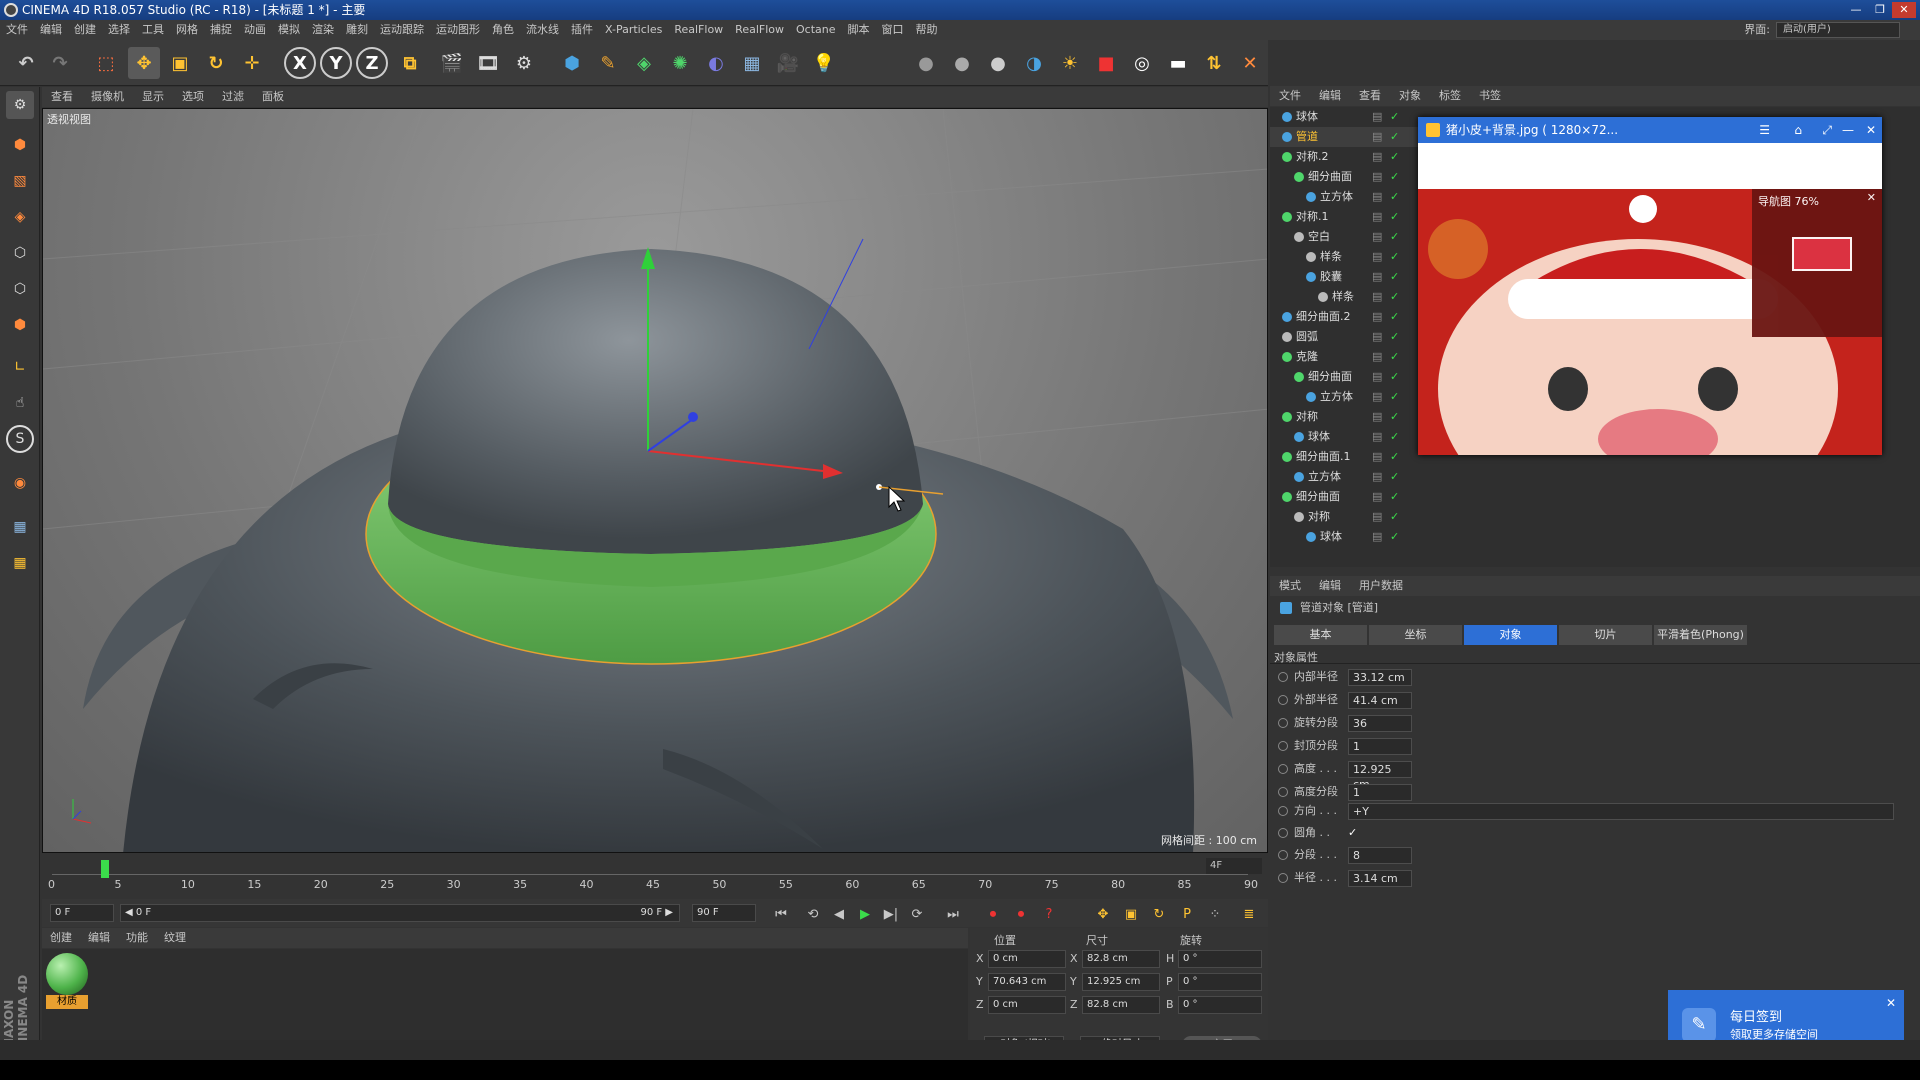 This screenshot has width=1920, height=1080. What do you see at coordinates (1380, 776) in the screenshot?
I see `property-value-field: 12.925 cm` at bounding box center [1380, 776].